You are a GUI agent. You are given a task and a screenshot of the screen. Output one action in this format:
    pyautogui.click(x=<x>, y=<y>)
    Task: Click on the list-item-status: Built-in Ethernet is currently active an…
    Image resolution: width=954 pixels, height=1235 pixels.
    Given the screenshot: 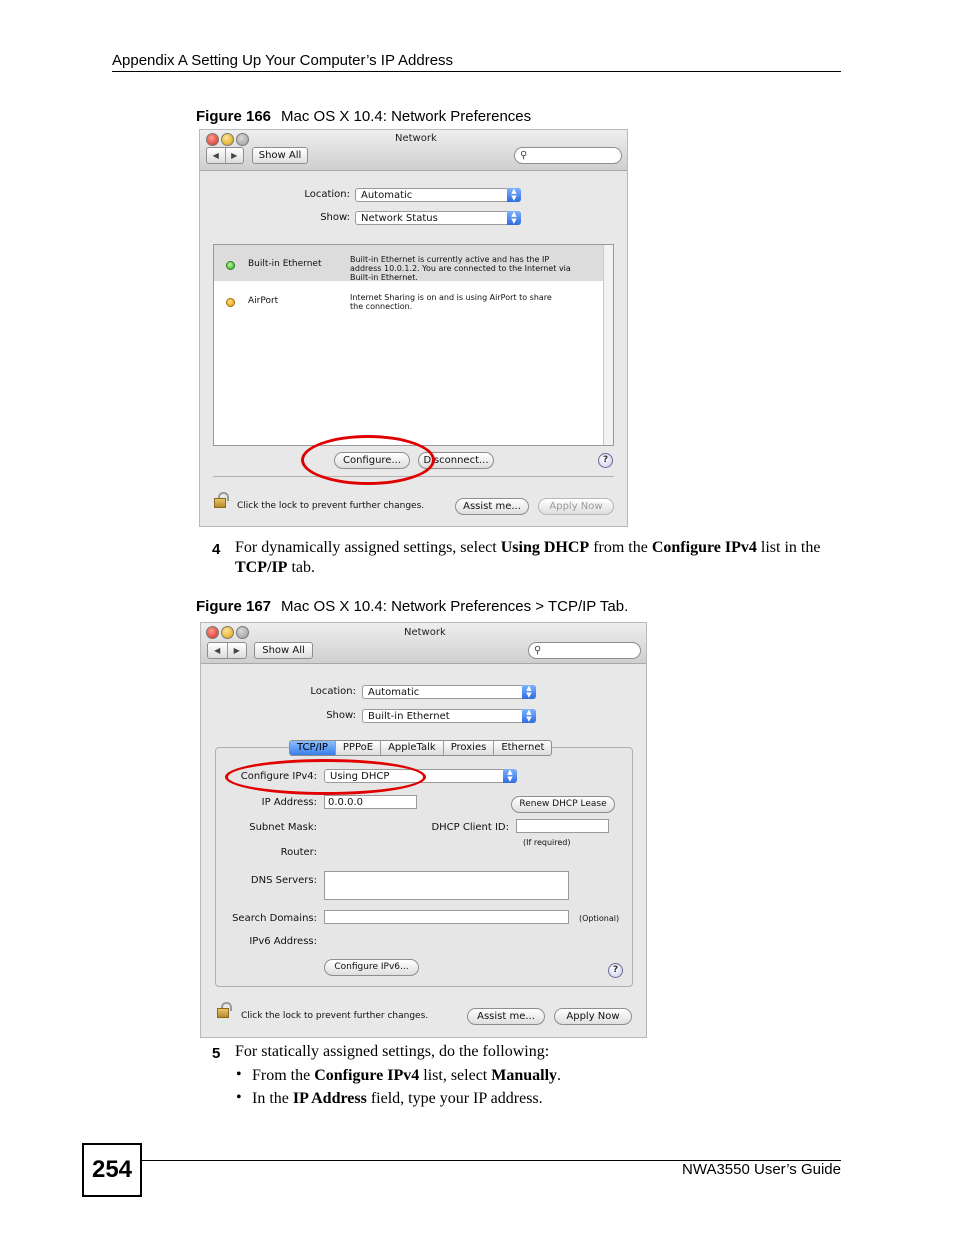 What is the action you would take?
    pyautogui.click(x=460, y=268)
    